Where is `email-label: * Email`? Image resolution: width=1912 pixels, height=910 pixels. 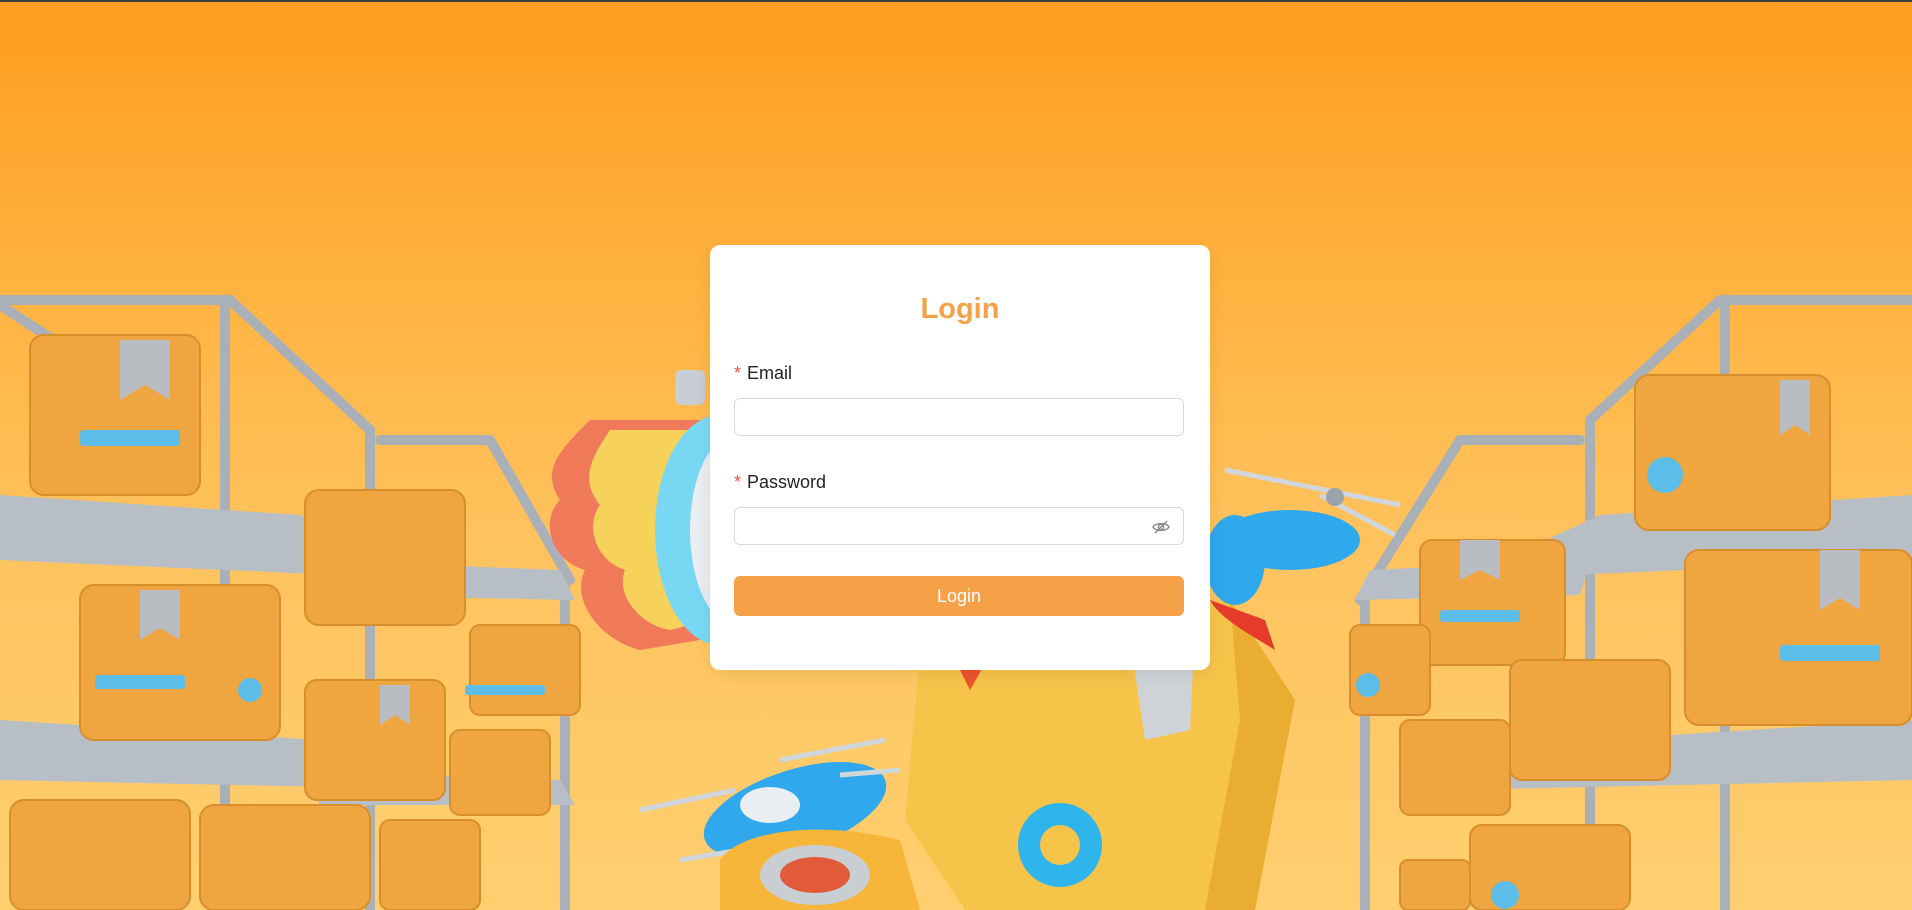
email-label: * Email is located at coordinates (763, 373).